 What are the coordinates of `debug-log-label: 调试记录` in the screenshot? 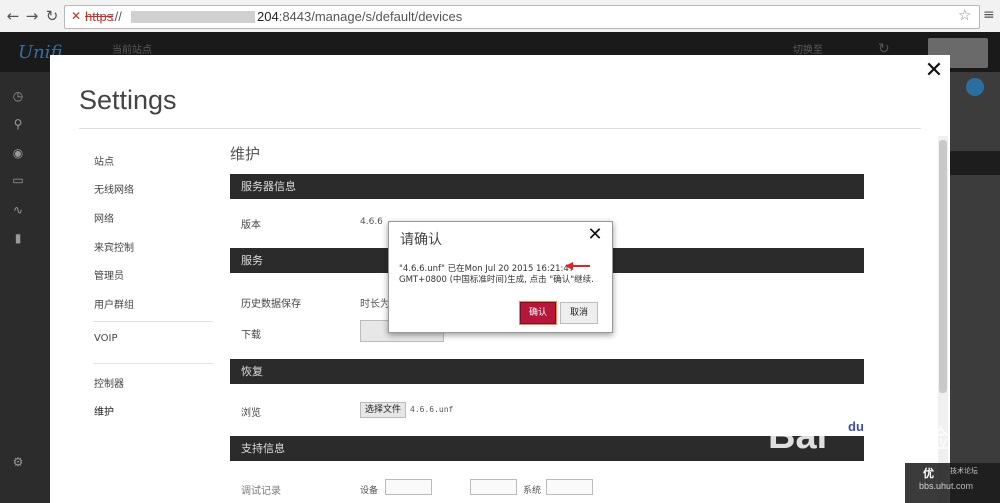 It's located at (261, 491).